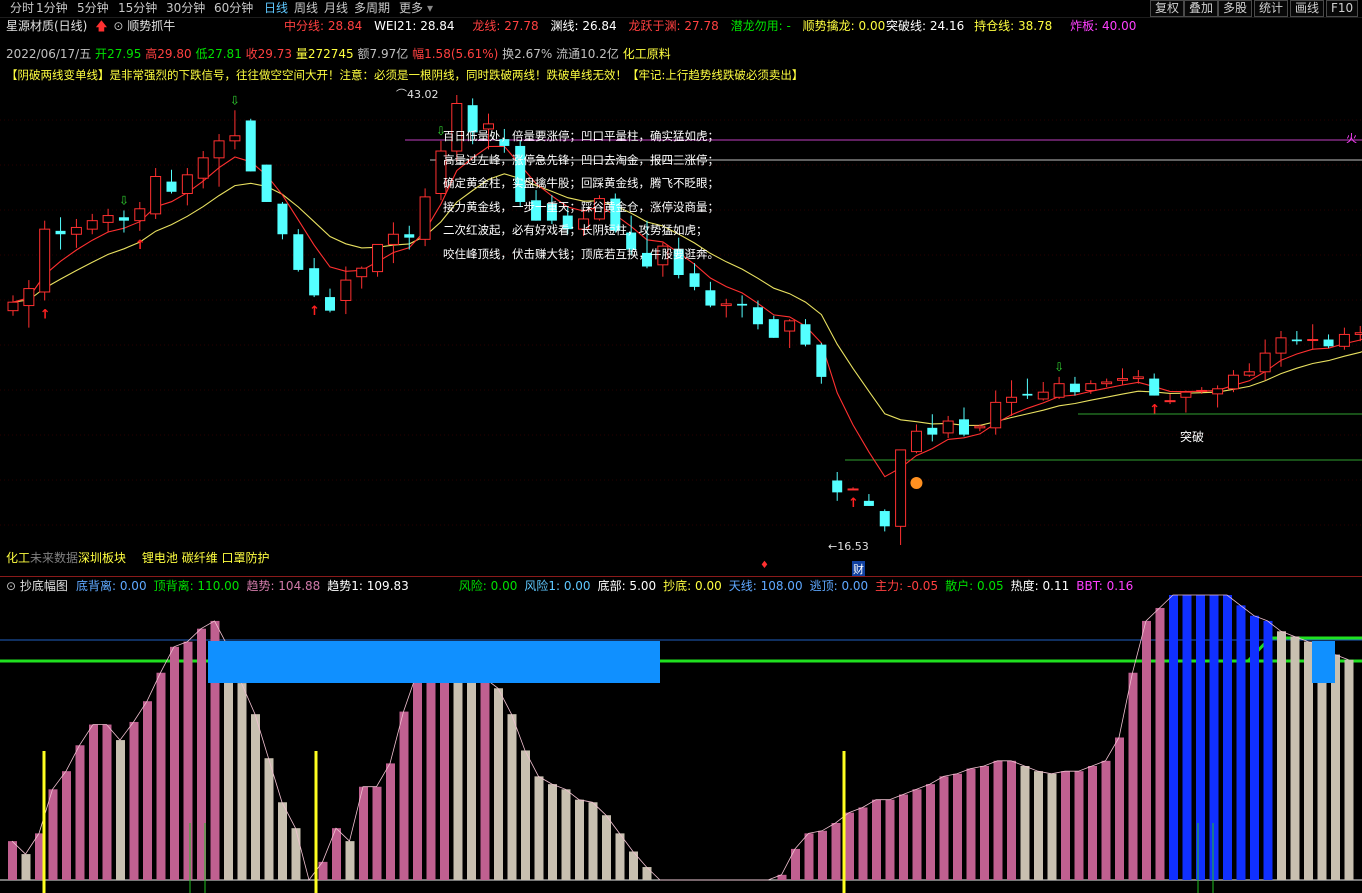 The height and width of the screenshot is (893, 1362). I want to click on tag-region: 深圳板块, so click(102, 558).